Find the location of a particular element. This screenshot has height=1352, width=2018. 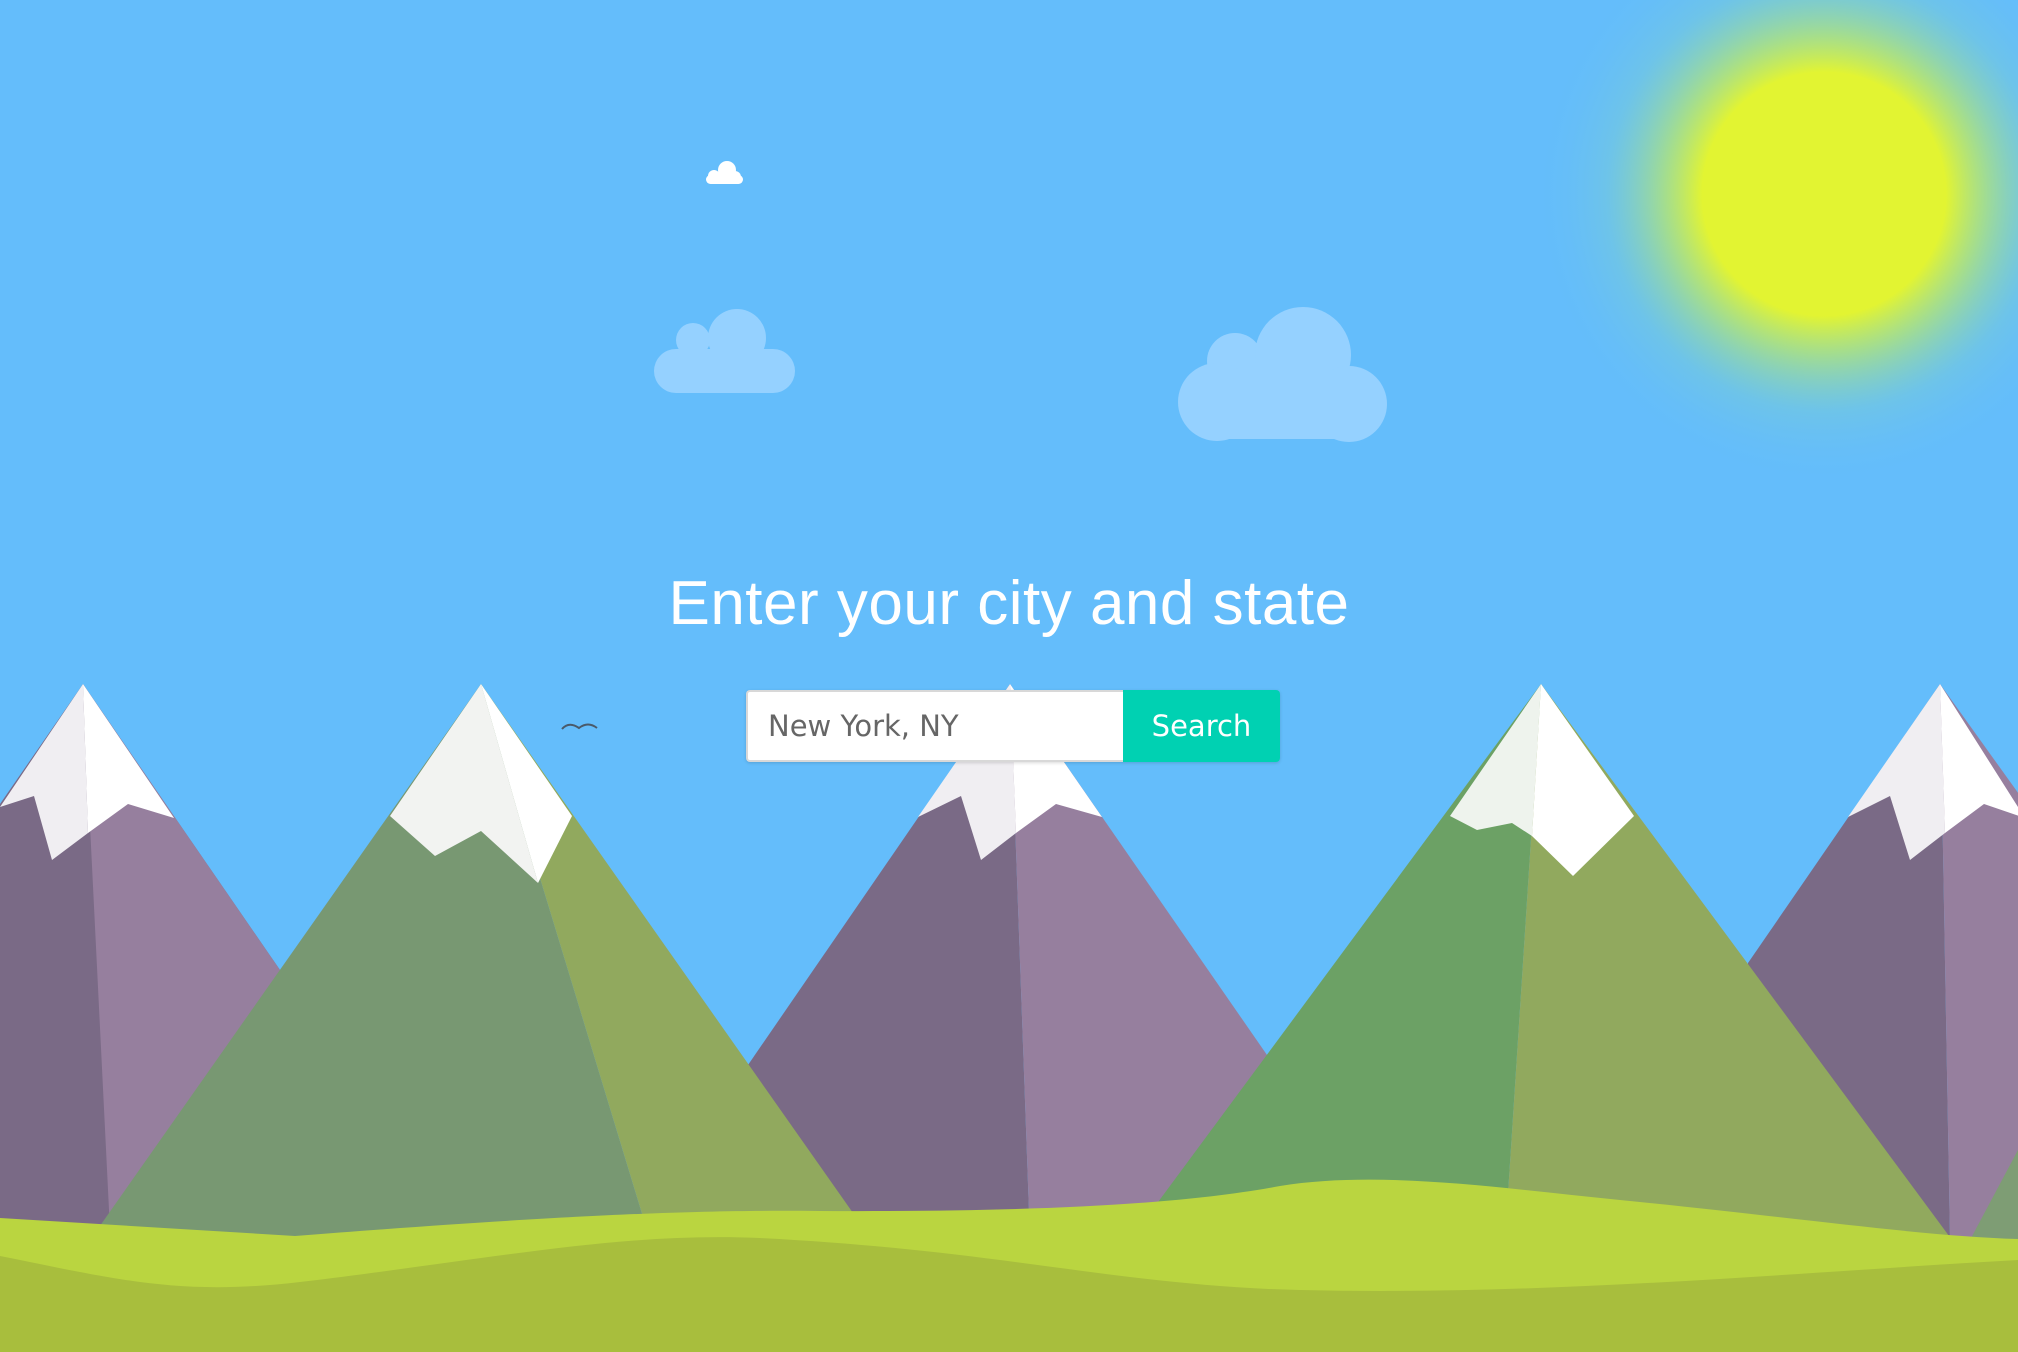

search-button: Search is located at coordinates (1201, 726).